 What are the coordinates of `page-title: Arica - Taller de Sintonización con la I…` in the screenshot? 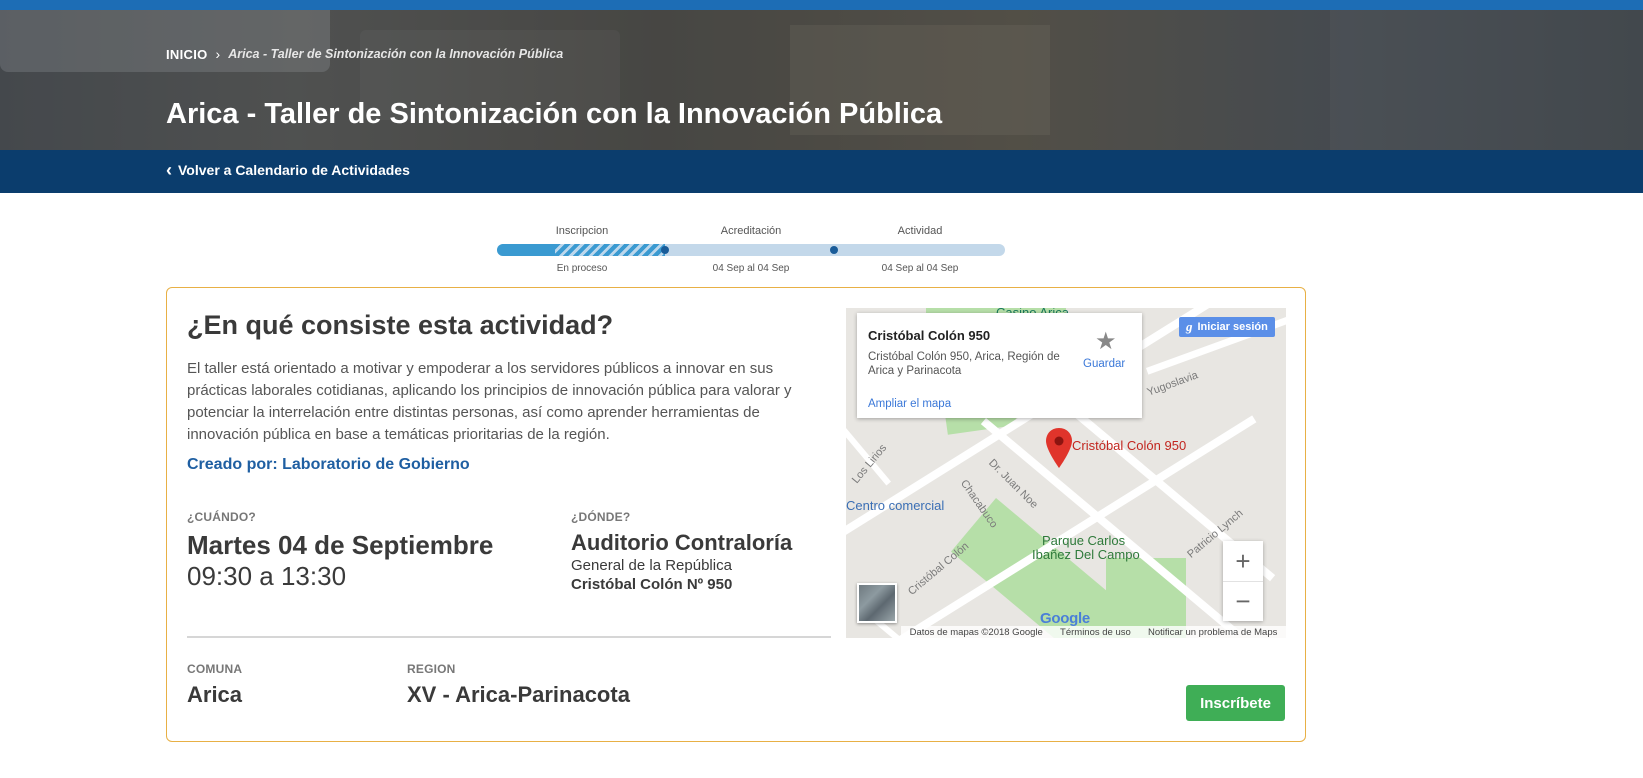 It's located at (554, 114).